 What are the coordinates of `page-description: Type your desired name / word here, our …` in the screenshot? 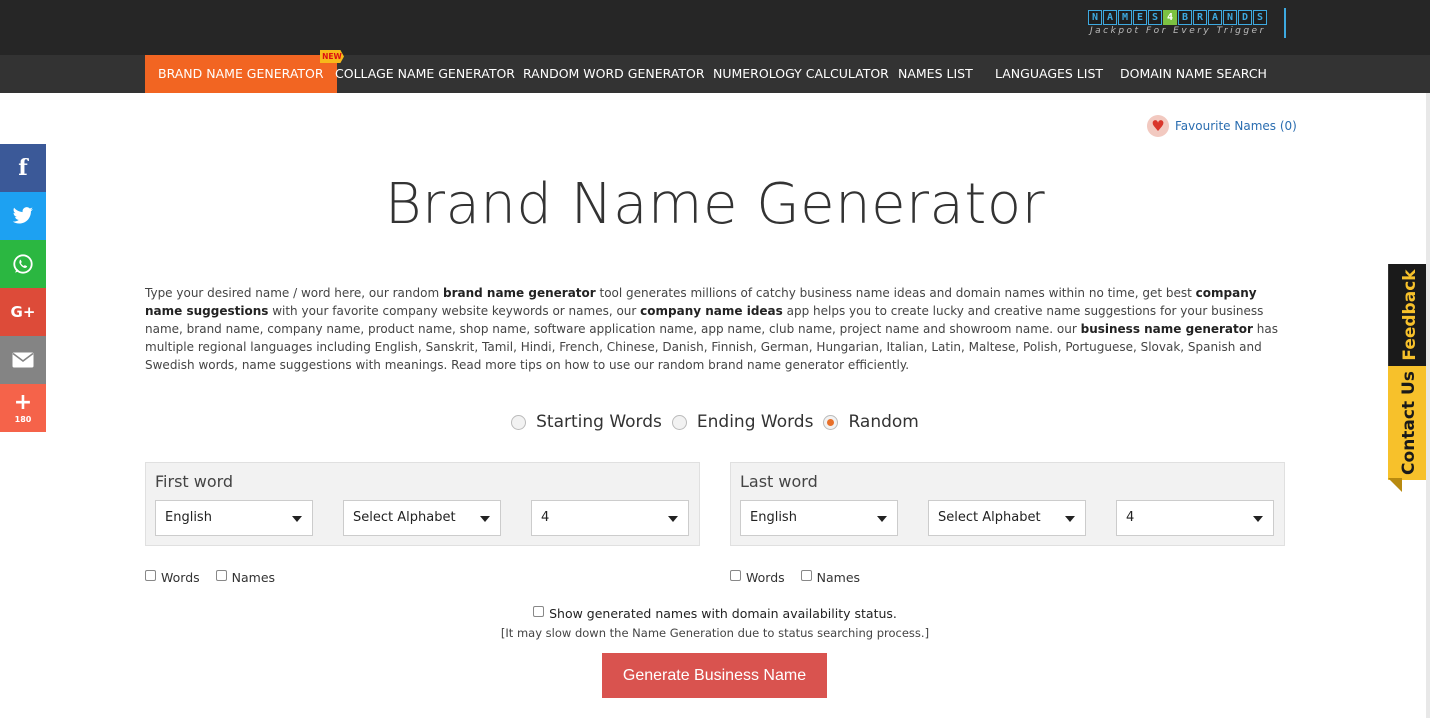 It's located at (715, 329).